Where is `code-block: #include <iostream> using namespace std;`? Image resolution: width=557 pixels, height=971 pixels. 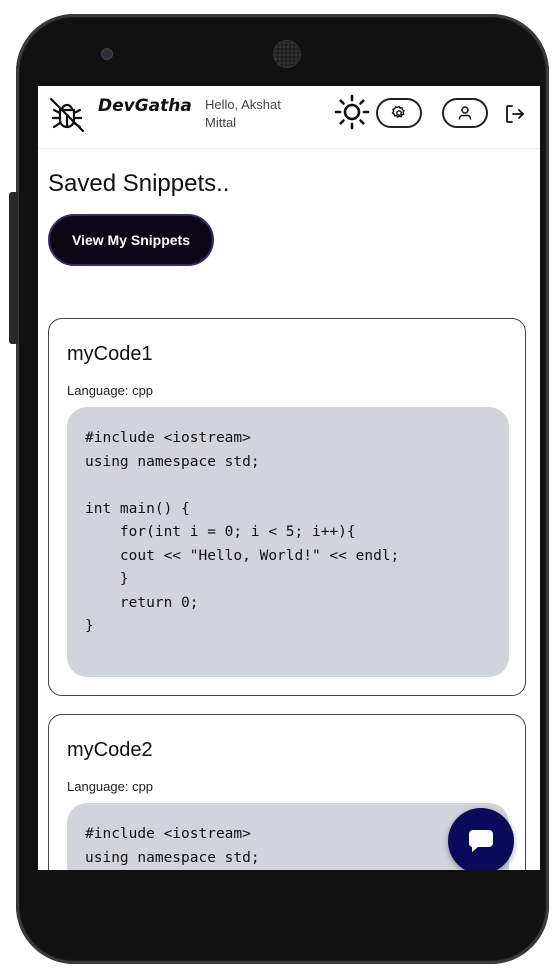 code-block: #include <iostream> using namespace std; is located at coordinates (288, 836).